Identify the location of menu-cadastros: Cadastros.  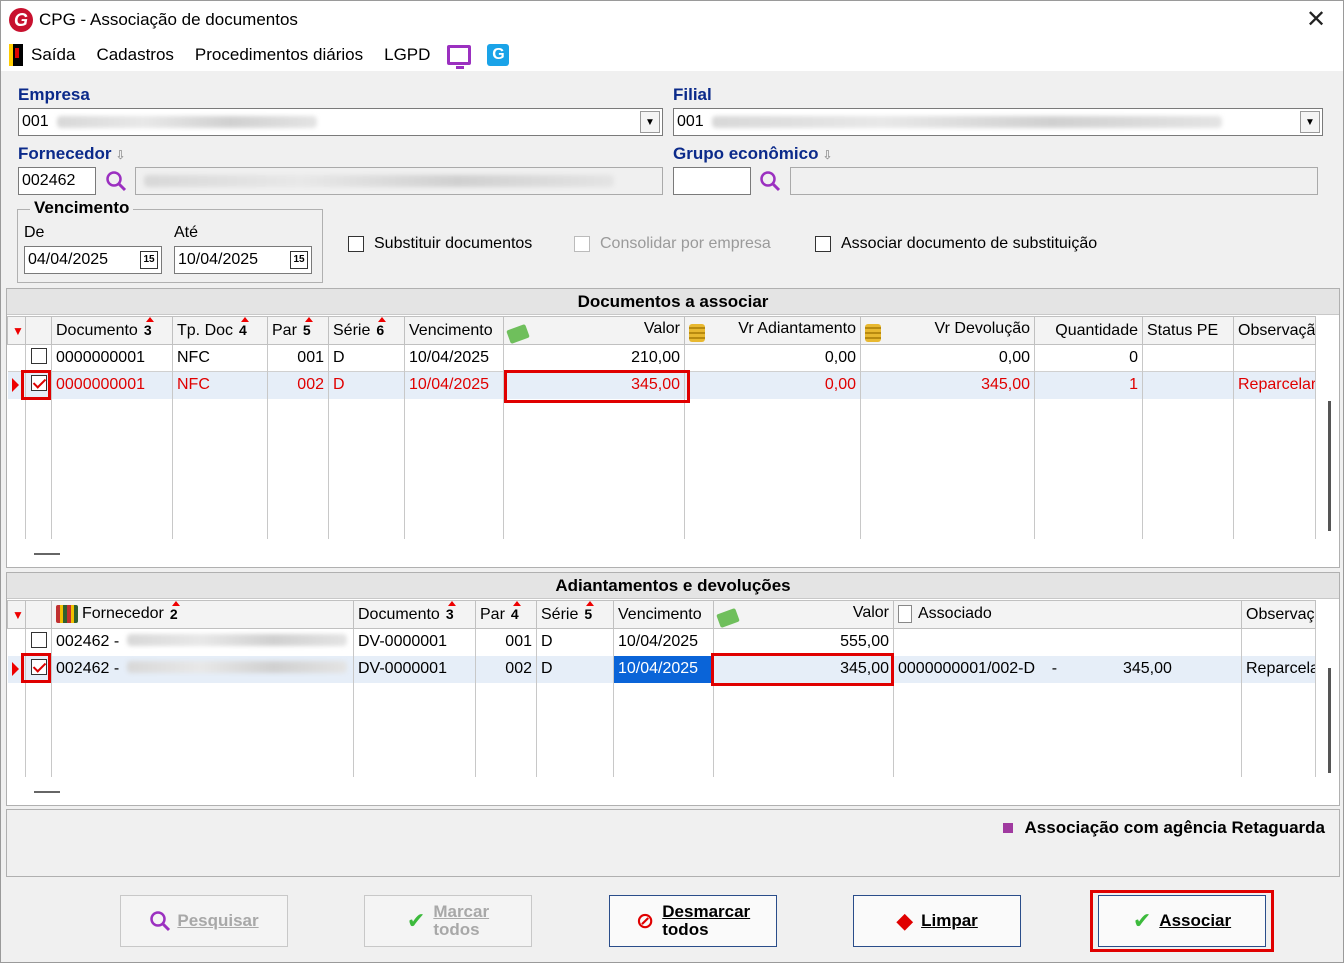
(134, 55).